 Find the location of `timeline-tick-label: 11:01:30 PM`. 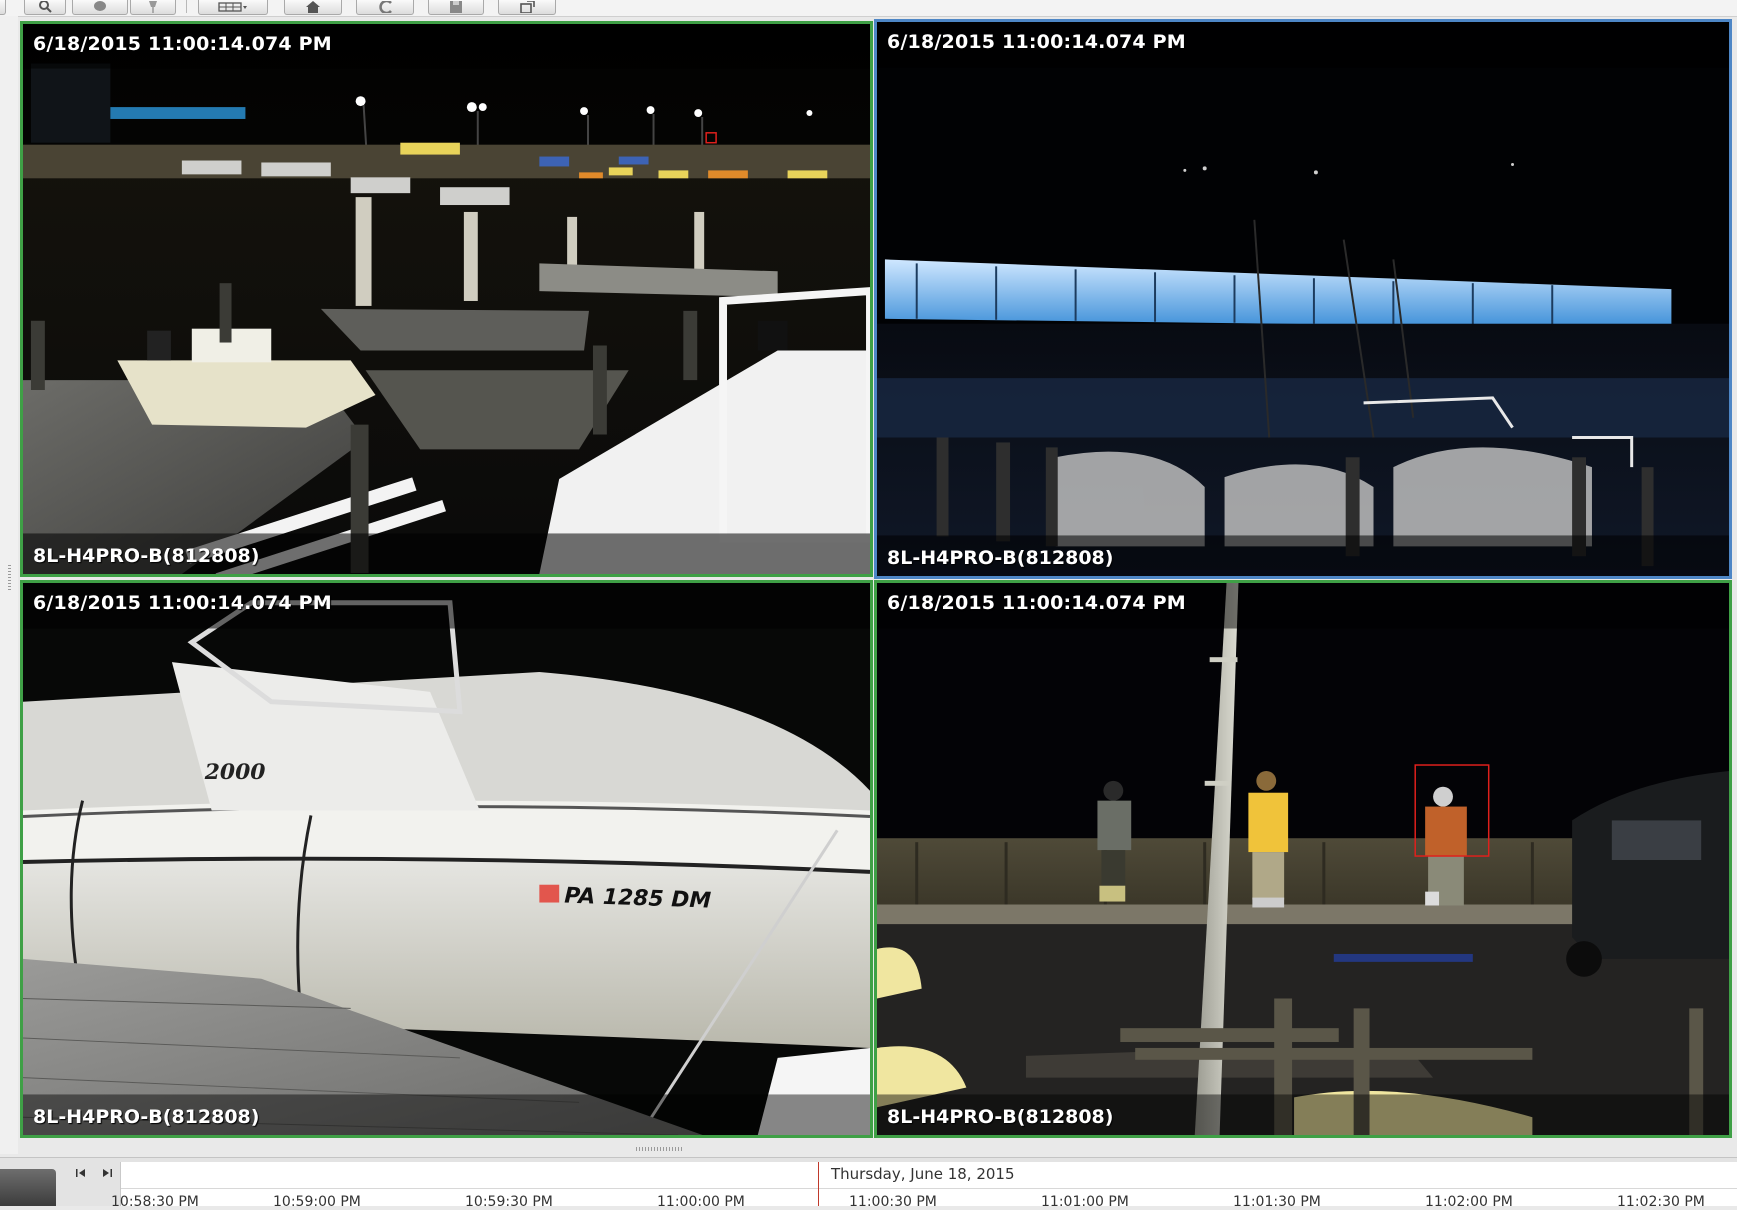

timeline-tick-label: 11:01:30 PM is located at coordinates (1277, 1202).